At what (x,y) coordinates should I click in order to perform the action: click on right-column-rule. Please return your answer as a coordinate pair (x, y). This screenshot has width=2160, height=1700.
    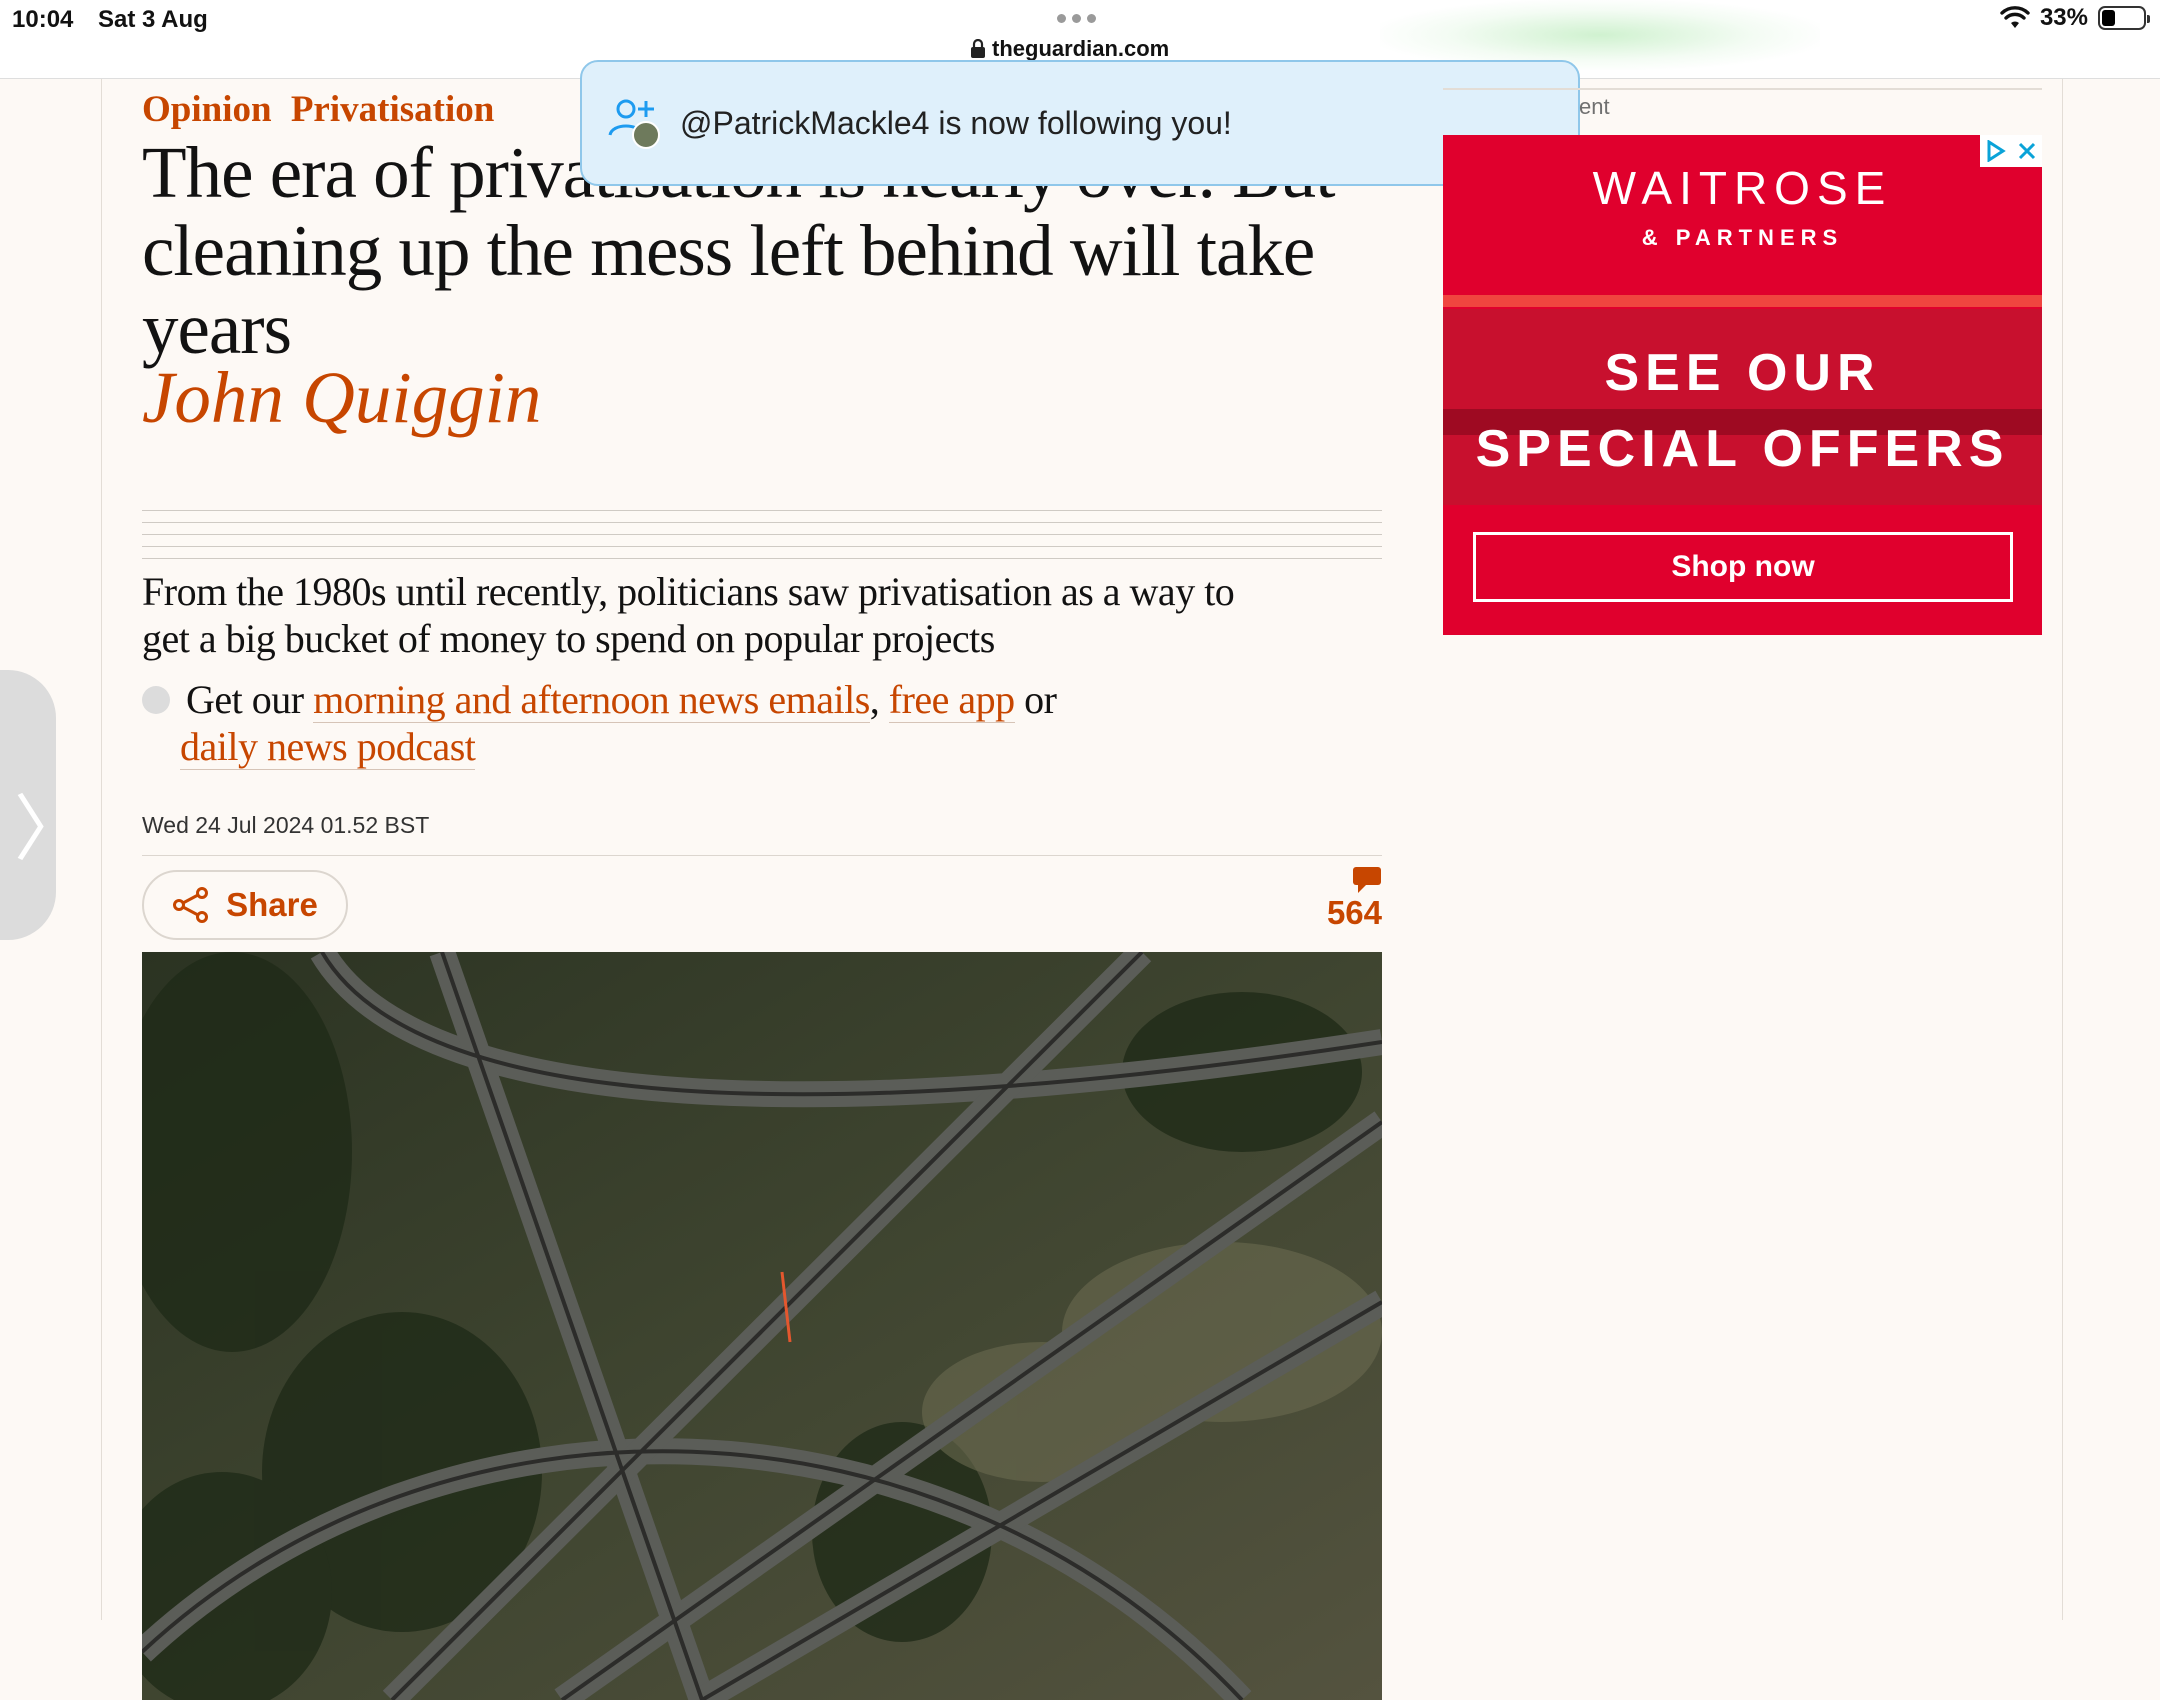
    Looking at the image, I should click on (2062, 849).